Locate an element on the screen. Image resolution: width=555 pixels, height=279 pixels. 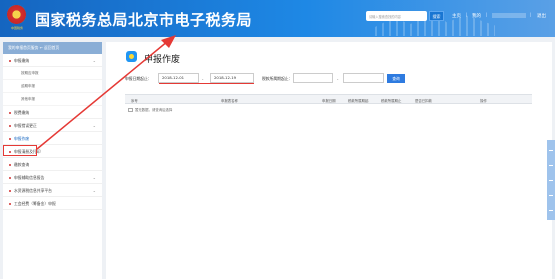
side-floating-tab is located at coordinates (551, 180).